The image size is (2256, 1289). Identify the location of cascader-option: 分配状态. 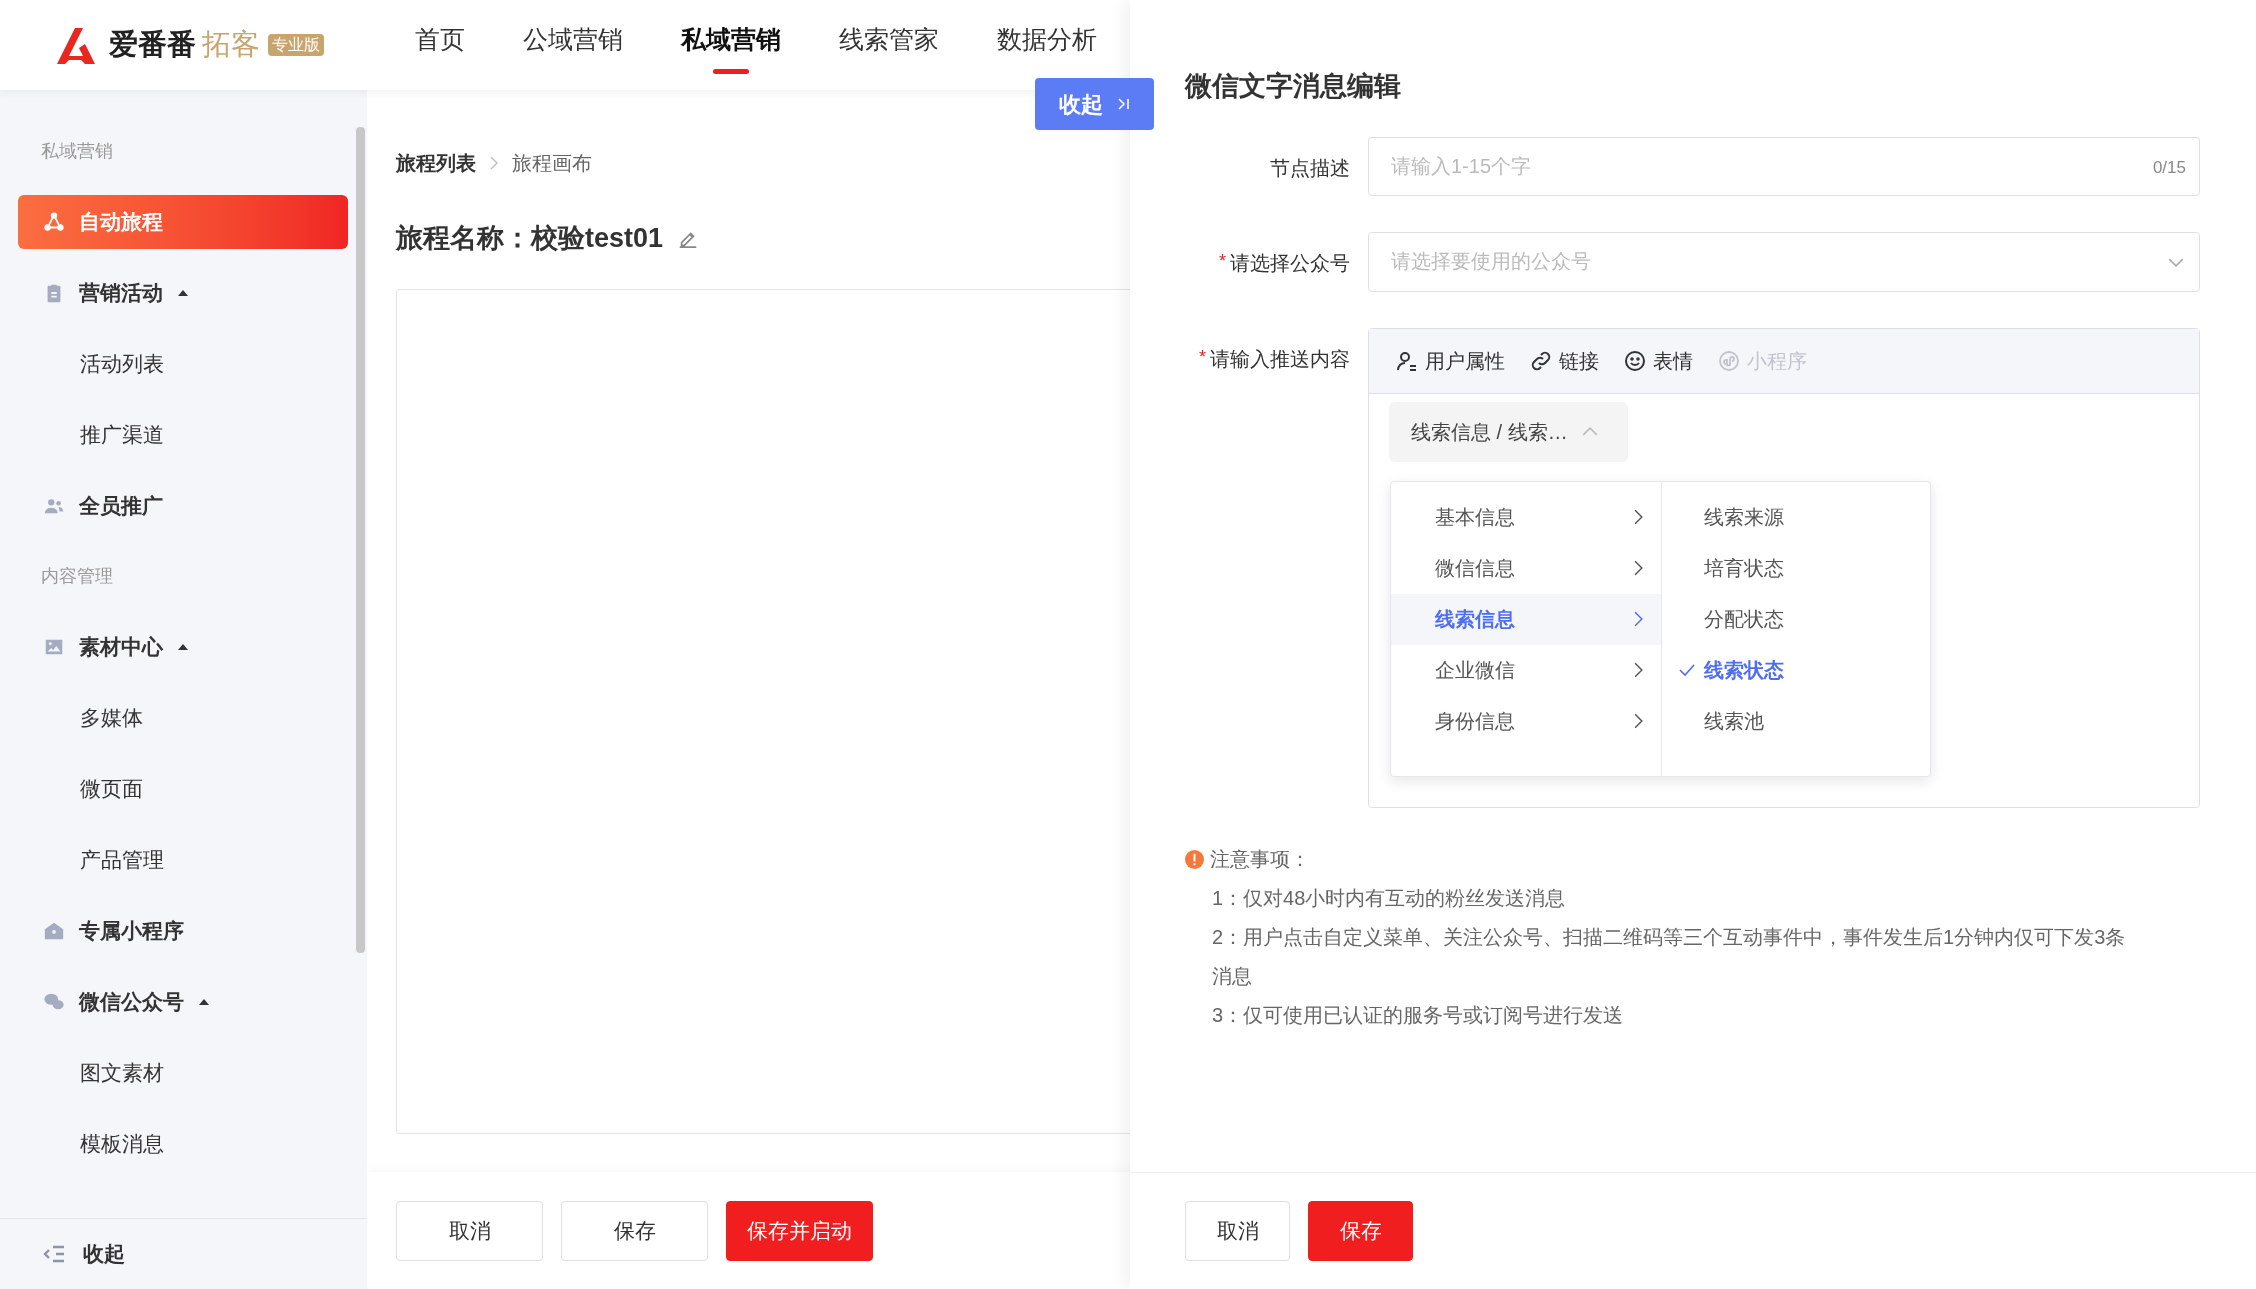
(1796, 619).